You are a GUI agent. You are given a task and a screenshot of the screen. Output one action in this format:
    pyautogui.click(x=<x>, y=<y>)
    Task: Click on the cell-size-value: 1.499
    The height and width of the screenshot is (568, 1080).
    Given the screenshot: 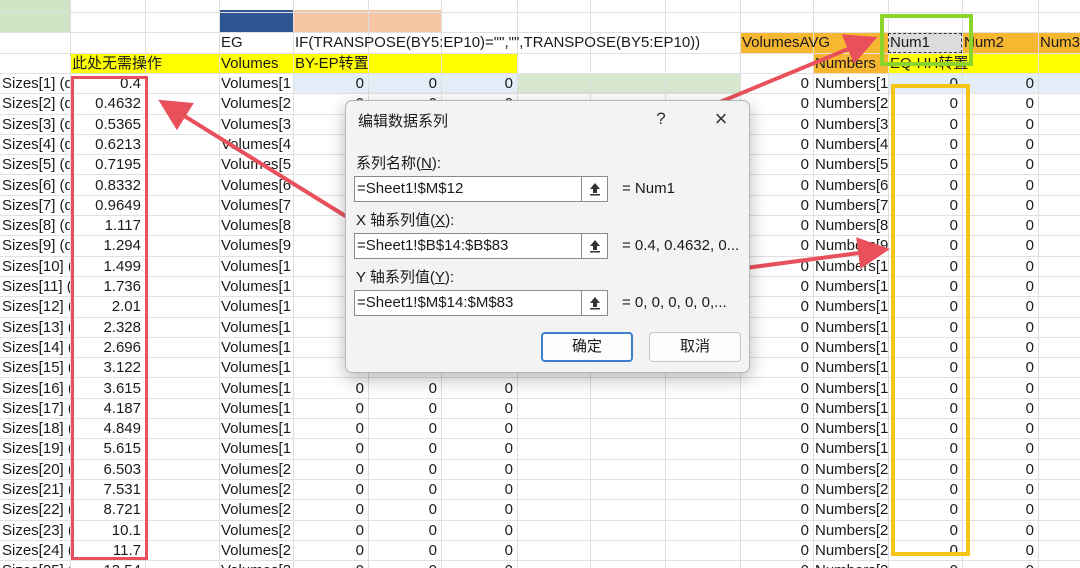 What is the action you would take?
    pyautogui.click(x=107, y=267)
    